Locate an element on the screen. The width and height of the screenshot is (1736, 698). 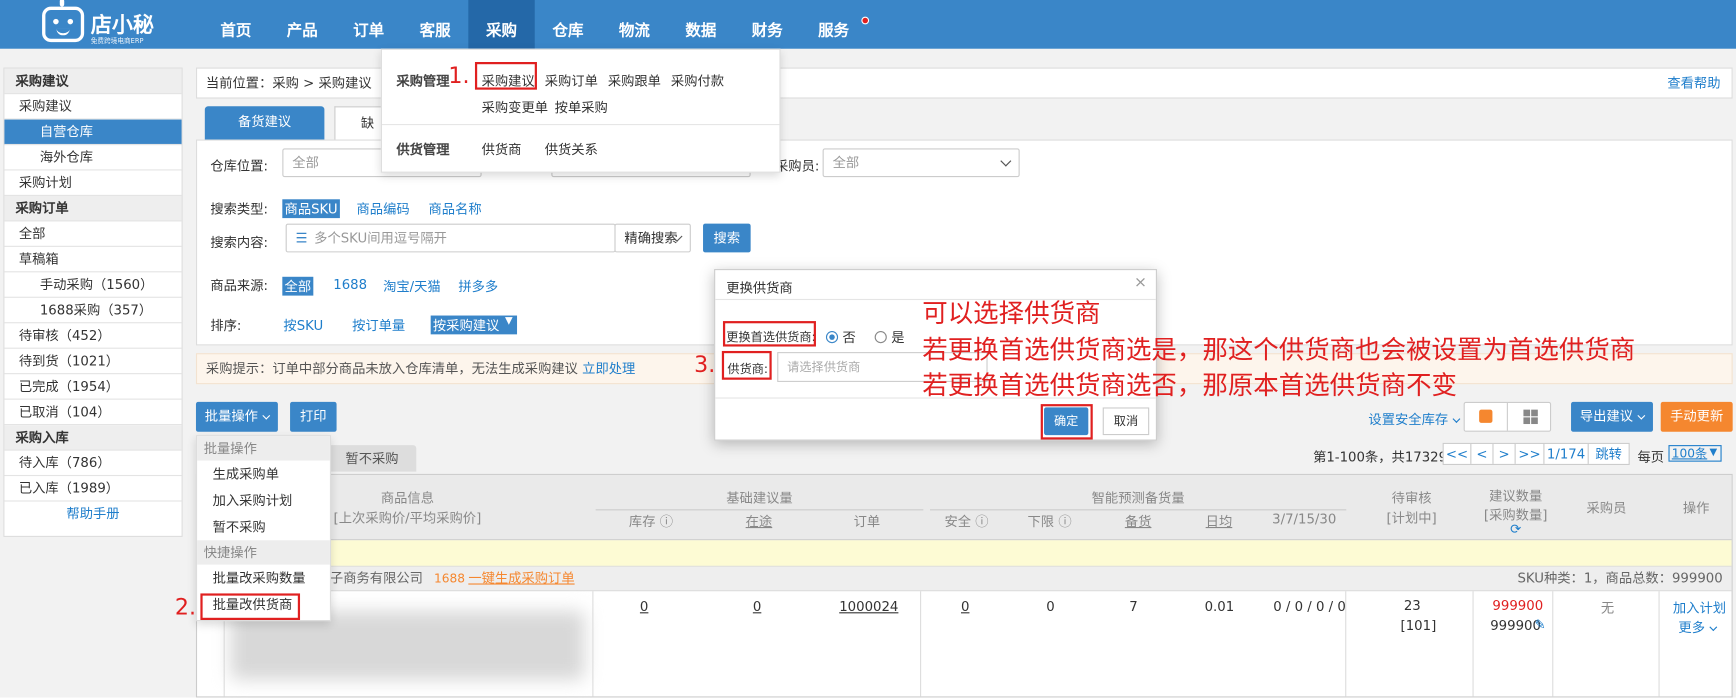
search-type-sku: 商品SKU is located at coordinates (311, 209).